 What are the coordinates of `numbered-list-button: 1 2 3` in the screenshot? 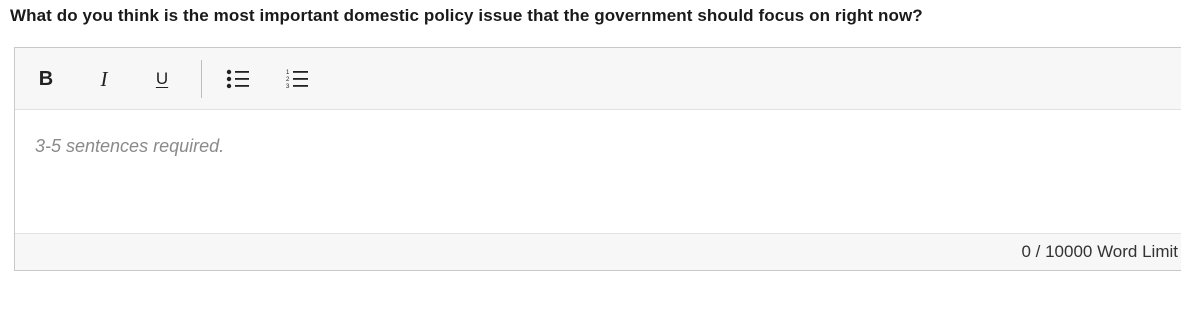 It's located at (297, 79).